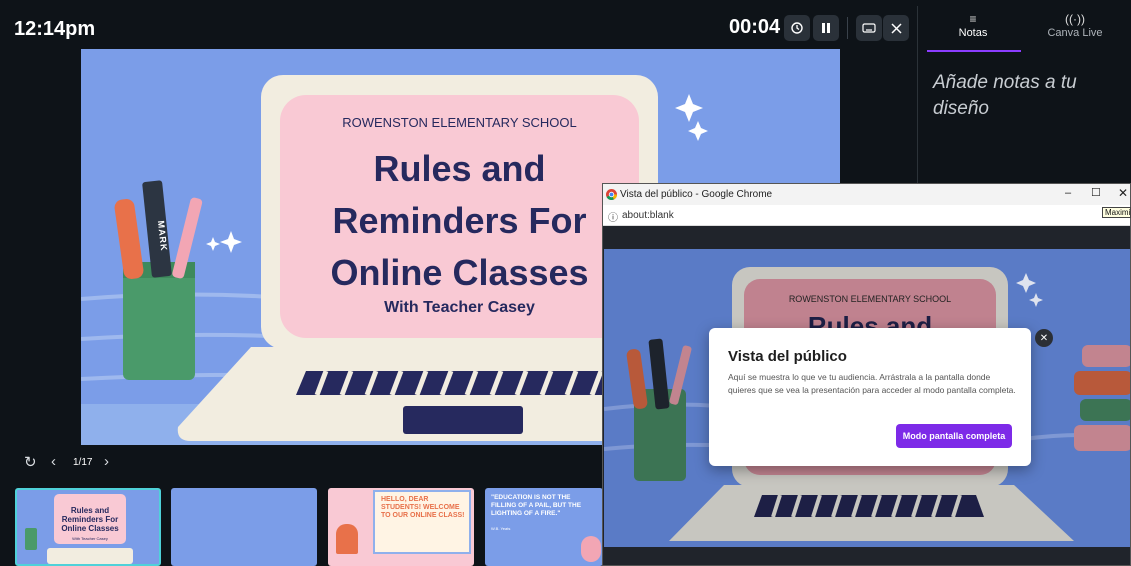 This screenshot has width=1131, height=566. I want to click on window-title: Vista del público - Google Chrome, so click(696, 194).